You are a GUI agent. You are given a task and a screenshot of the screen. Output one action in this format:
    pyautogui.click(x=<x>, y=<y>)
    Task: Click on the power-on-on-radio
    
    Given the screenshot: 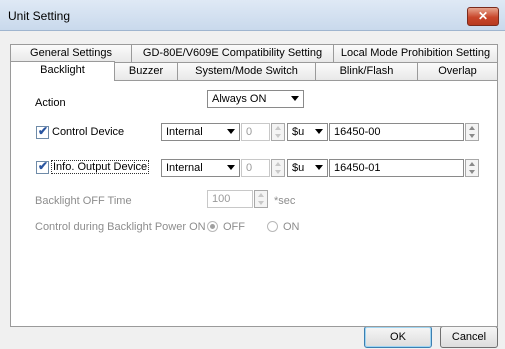 What is the action you would take?
    pyautogui.click(x=272, y=226)
    